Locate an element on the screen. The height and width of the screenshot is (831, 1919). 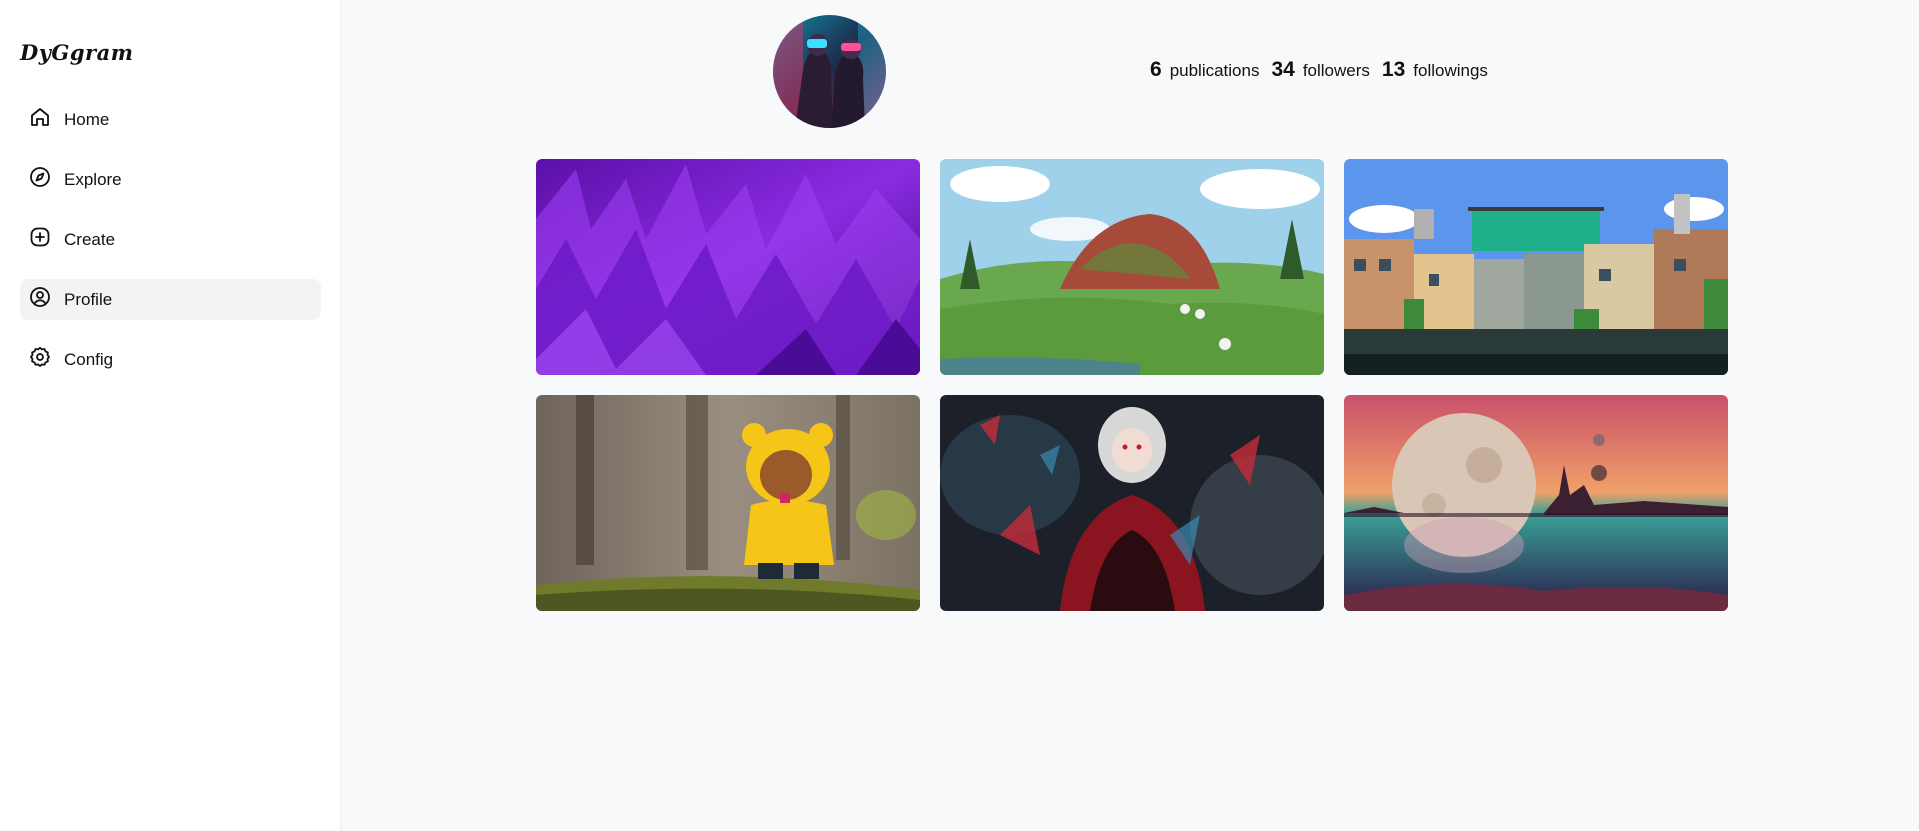
stat-value: 6 is located at coordinates (1156, 69).